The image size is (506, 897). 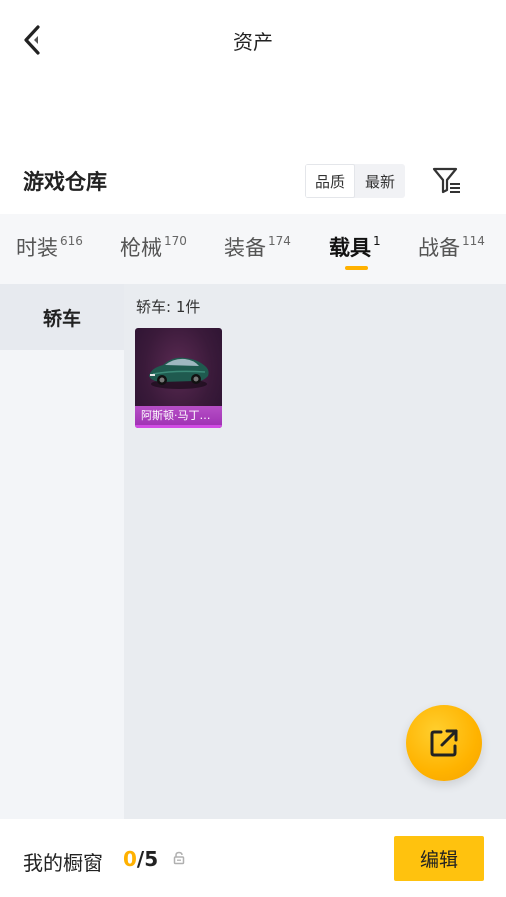 What do you see at coordinates (253, 858) in the screenshot?
I see `bottom-bar: 我的橱窗 0/5 编辑` at bounding box center [253, 858].